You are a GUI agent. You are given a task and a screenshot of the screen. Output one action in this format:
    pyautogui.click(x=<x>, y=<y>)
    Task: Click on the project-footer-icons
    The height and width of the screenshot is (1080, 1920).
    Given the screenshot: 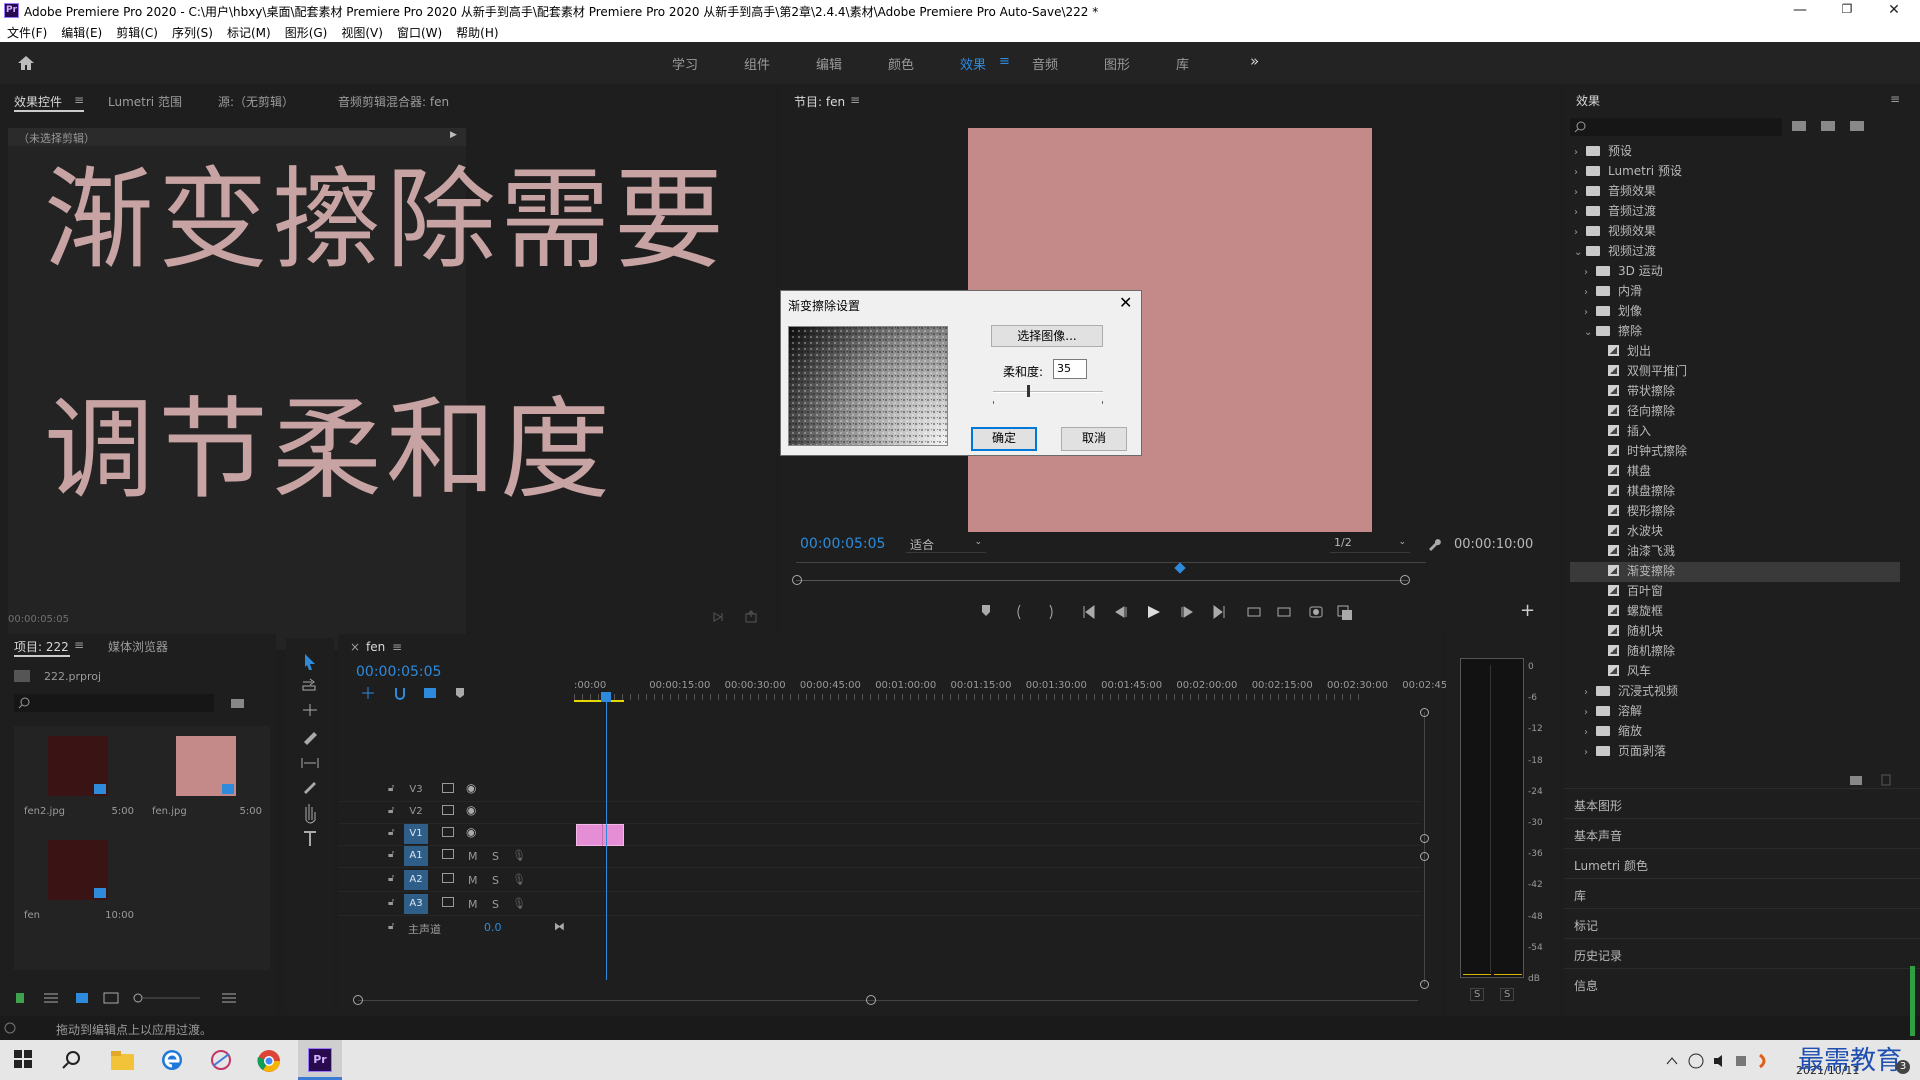 What is the action you would take?
    pyautogui.click(x=139, y=998)
    